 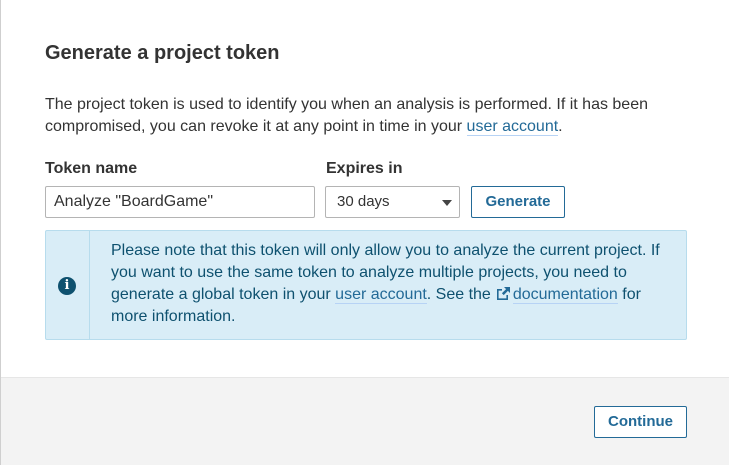 I want to click on chevron-down-icon, so click(x=447, y=203).